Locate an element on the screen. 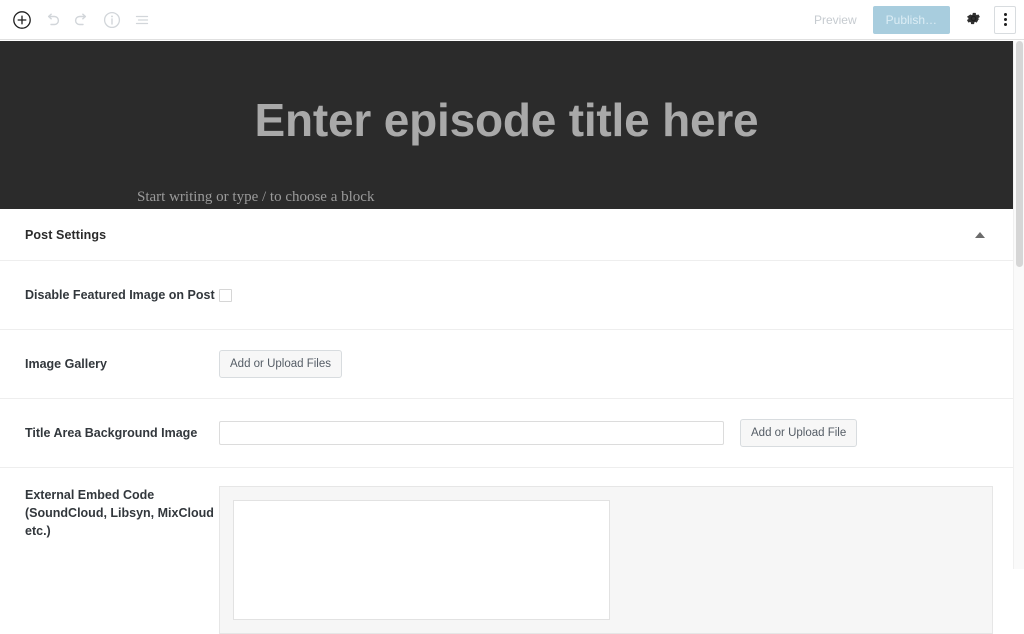 The height and width of the screenshot is (634, 1024). field-control-title-area-background-image: Add or Upload File is located at coordinates (603, 433).